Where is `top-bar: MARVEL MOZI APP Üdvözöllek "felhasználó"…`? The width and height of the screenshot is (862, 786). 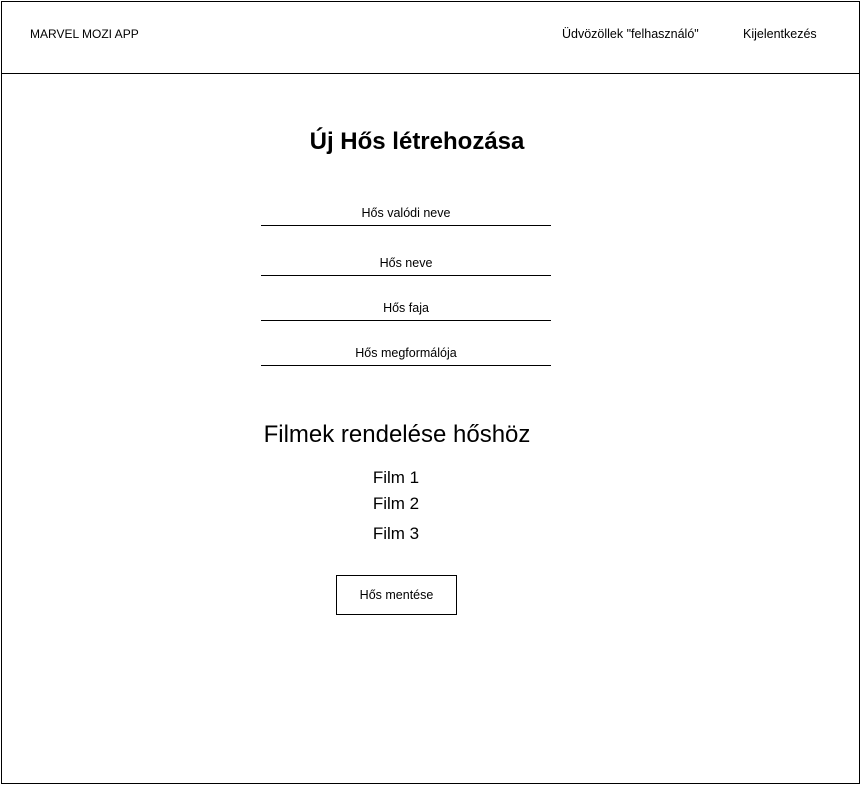 top-bar: MARVEL MOZI APP Üdvözöllek "felhasználó"… is located at coordinates (430, 37).